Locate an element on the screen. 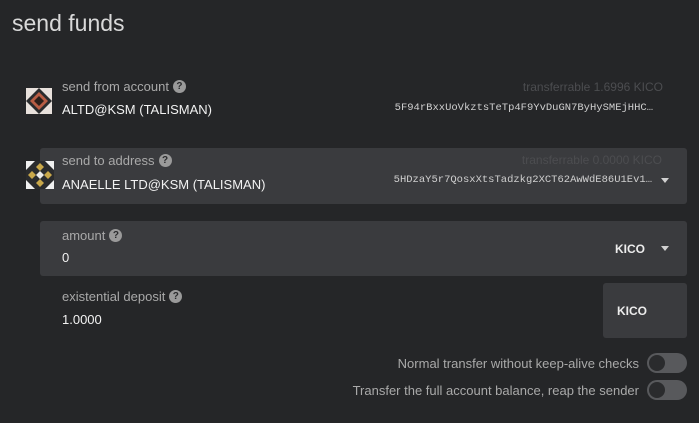 Image resolution: width=699 pixels, height=423 pixels. amount-unit-select: KICO is located at coordinates (630, 249).